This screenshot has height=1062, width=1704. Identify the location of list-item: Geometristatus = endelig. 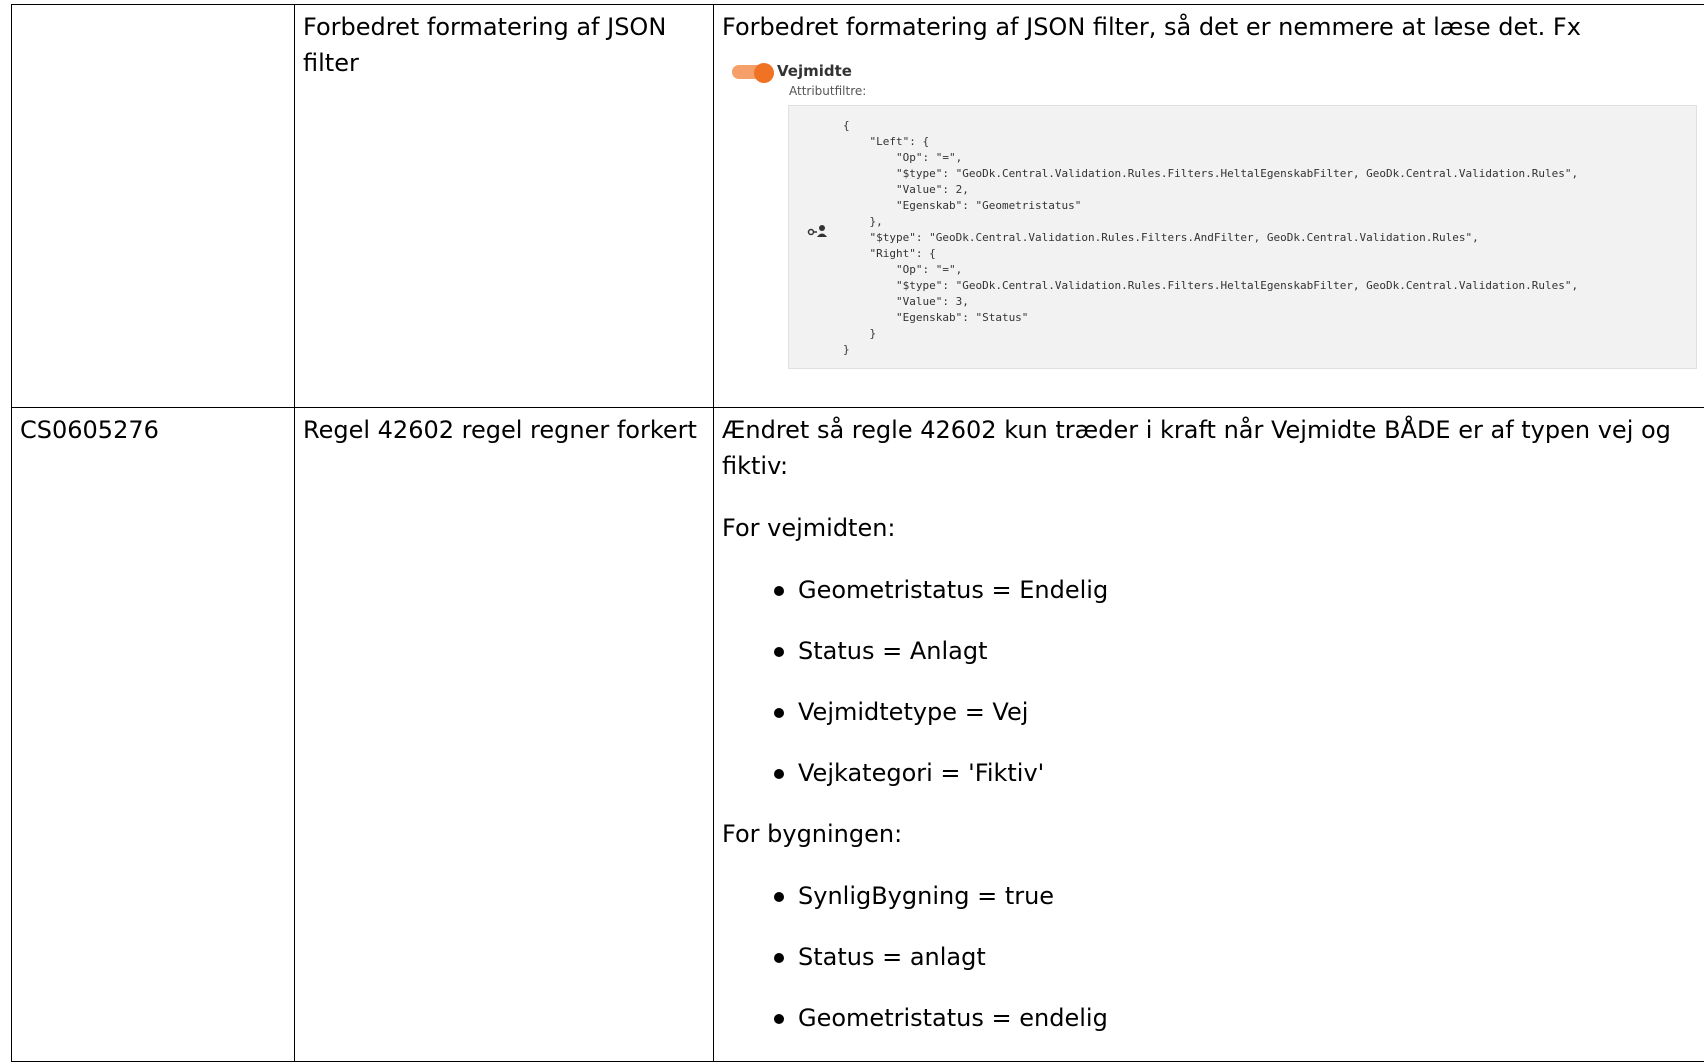
(1247, 1018).